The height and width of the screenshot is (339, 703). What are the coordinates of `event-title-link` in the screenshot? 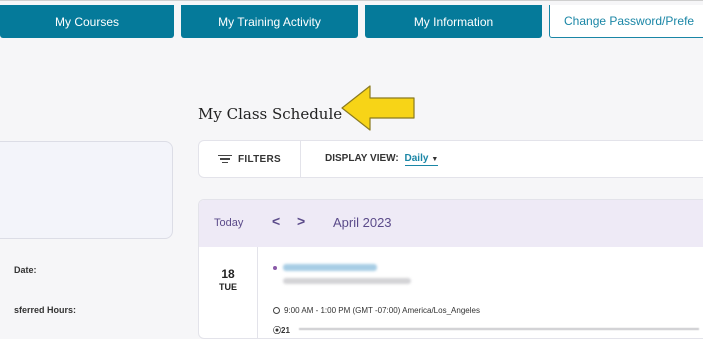 It's located at (330, 267).